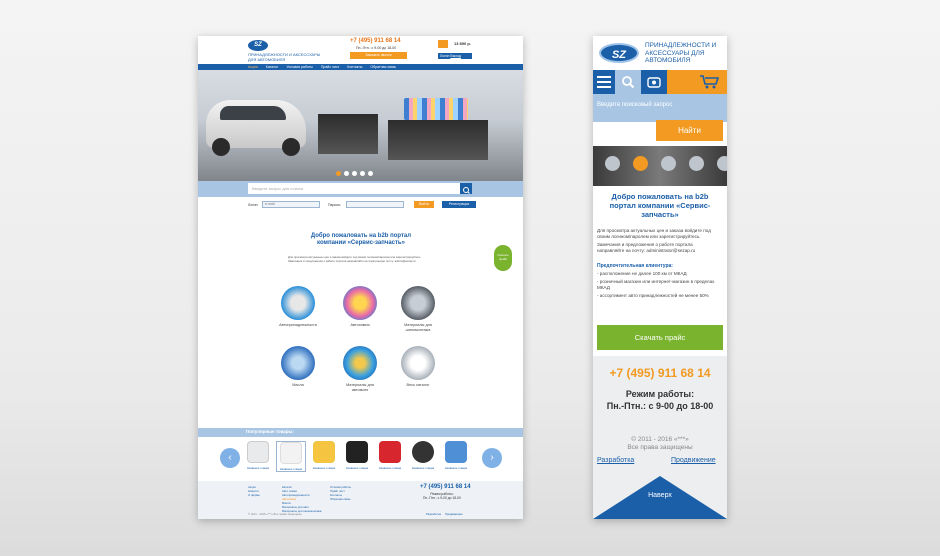 This screenshot has width=940, height=556. What do you see at coordinates (459, 204) in the screenshot?
I see `register-button: Регистрация` at bounding box center [459, 204].